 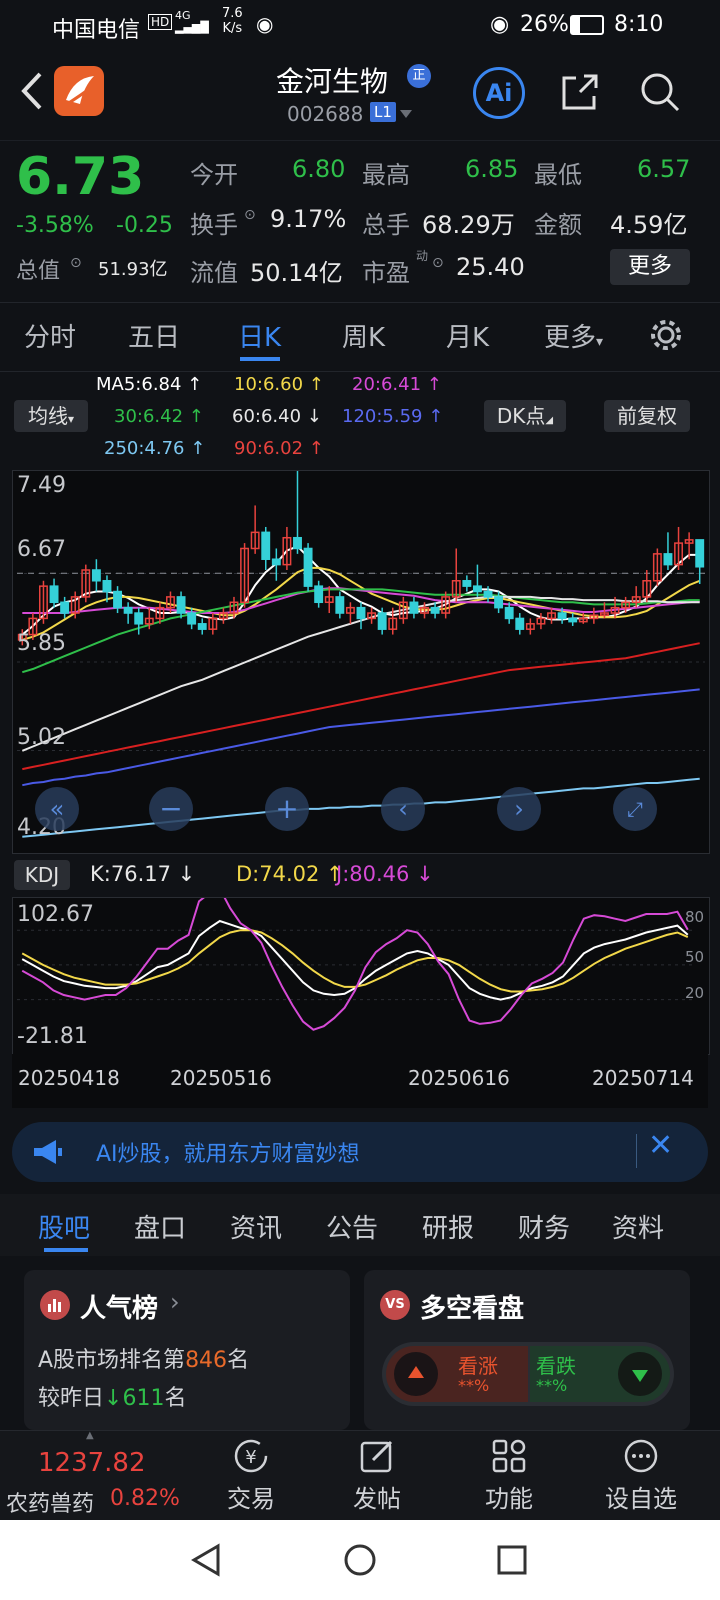 What do you see at coordinates (650, 267) in the screenshot?
I see `more-button: 更多` at bounding box center [650, 267].